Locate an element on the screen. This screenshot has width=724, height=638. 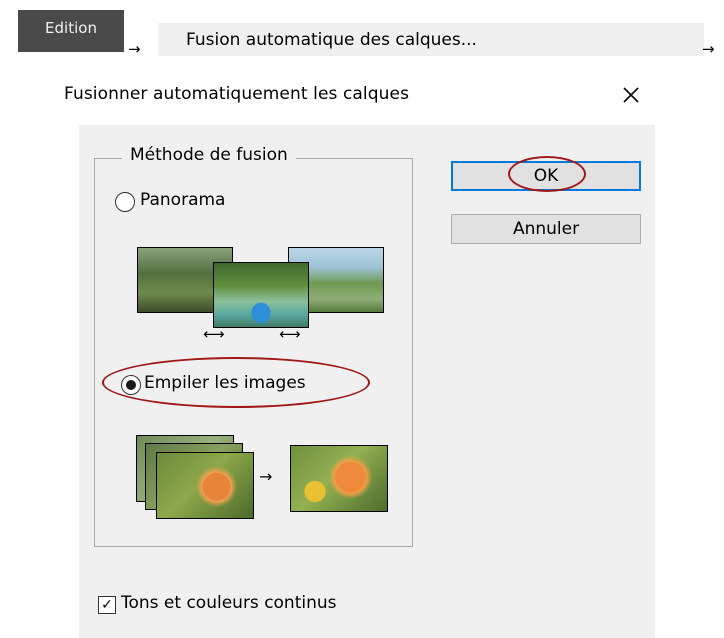
panorama-radio is located at coordinates (125, 202).